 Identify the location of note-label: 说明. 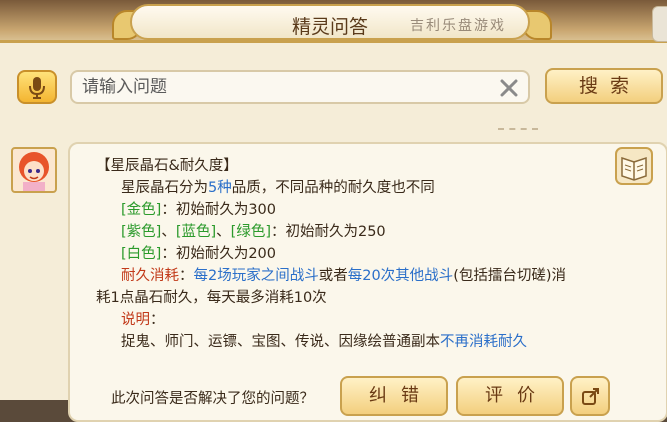
(135, 320).